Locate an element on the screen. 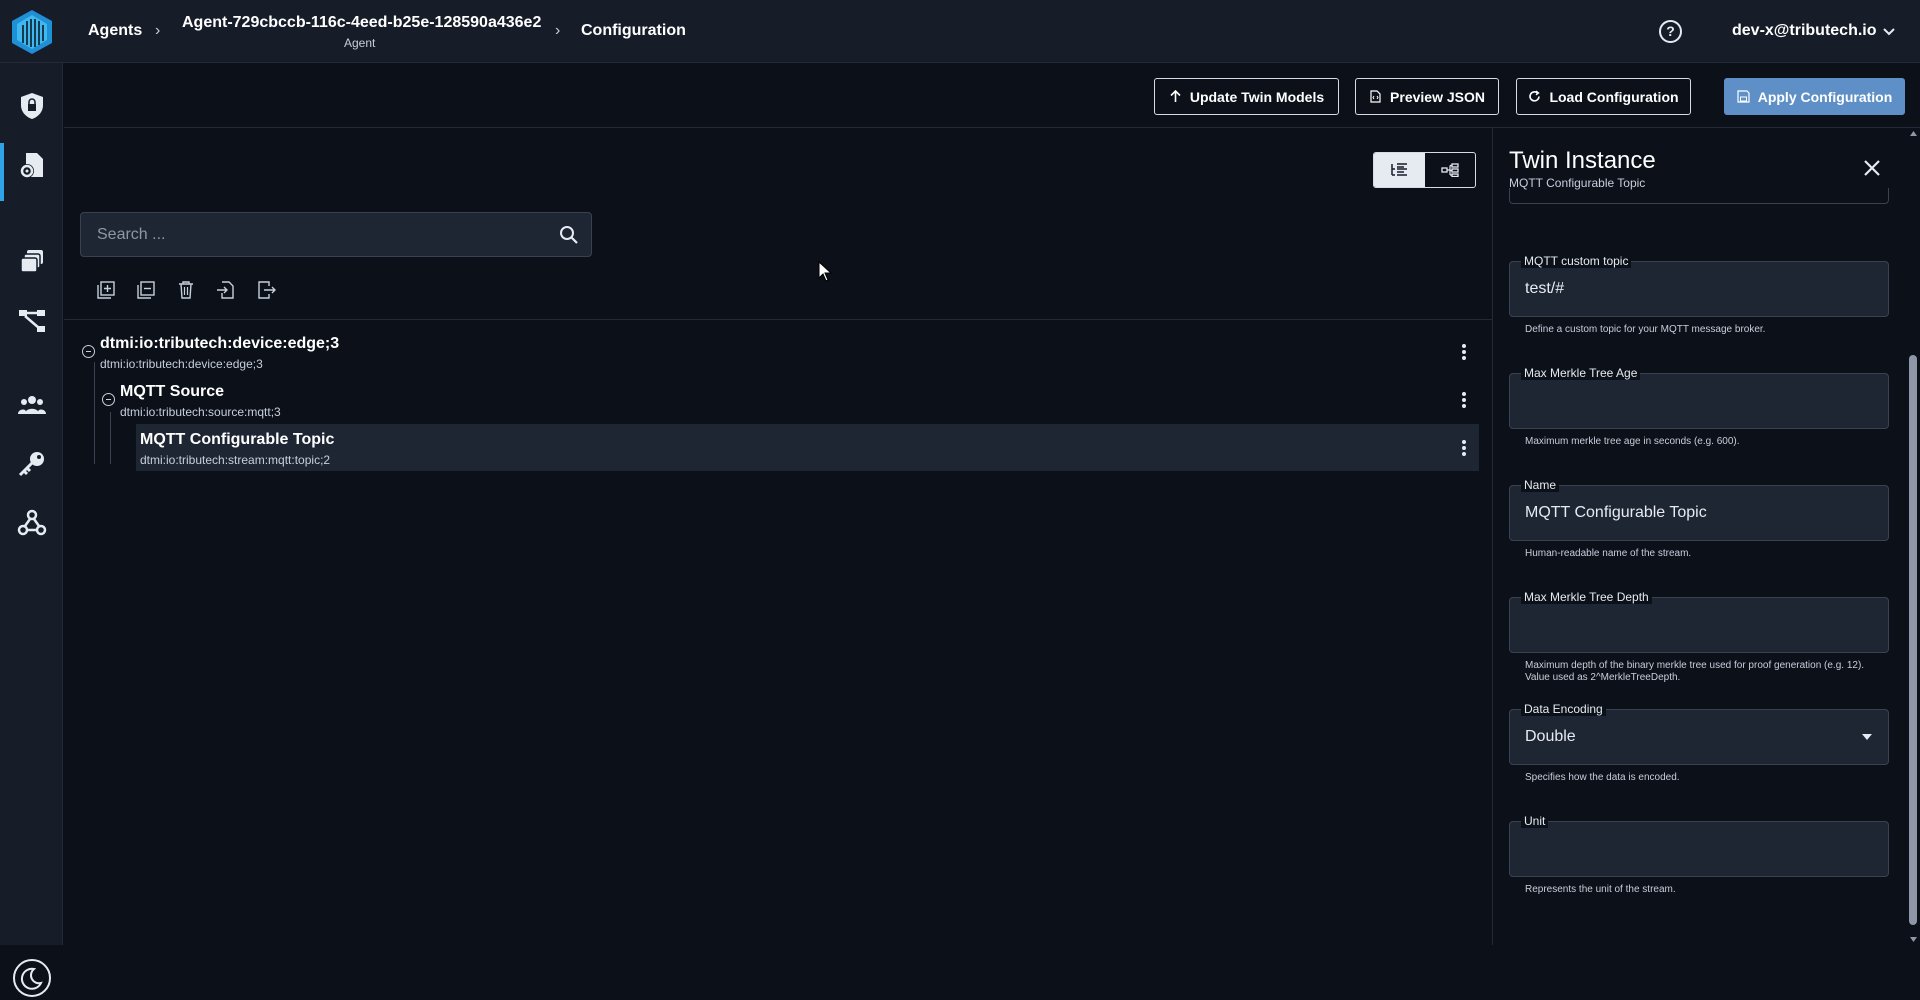 This screenshot has width=1920, height=1000. shield-lock-icon is located at coordinates (32, 106).